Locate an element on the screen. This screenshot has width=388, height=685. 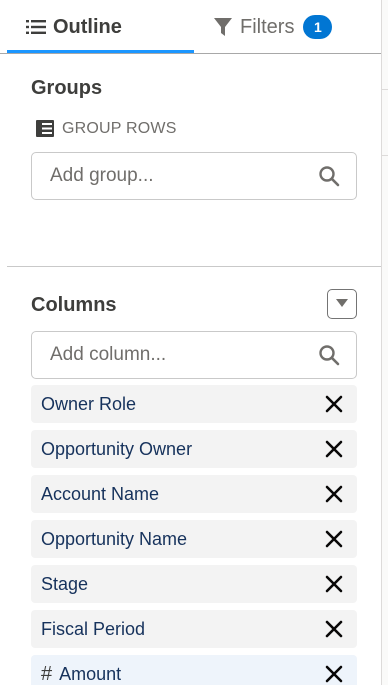
columns-title: Columns is located at coordinates (74, 305).